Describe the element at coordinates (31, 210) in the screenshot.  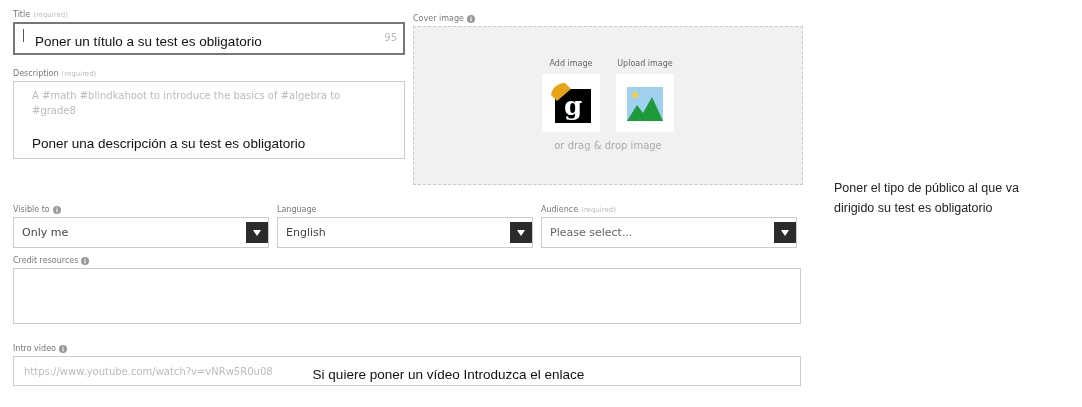
I see `field-label: Visible to` at that location.